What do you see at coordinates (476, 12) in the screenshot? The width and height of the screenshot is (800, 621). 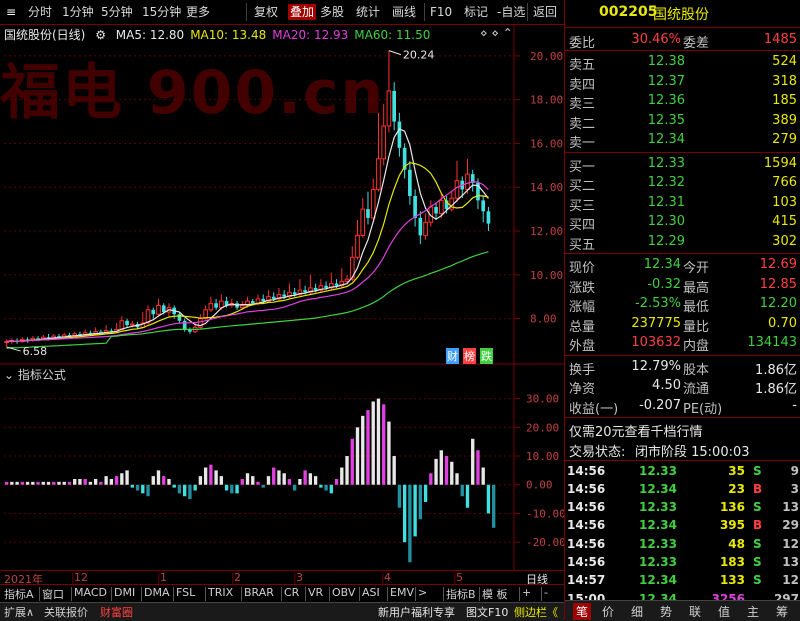 I see `toolbar-item-11: 标记` at bounding box center [476, 12].